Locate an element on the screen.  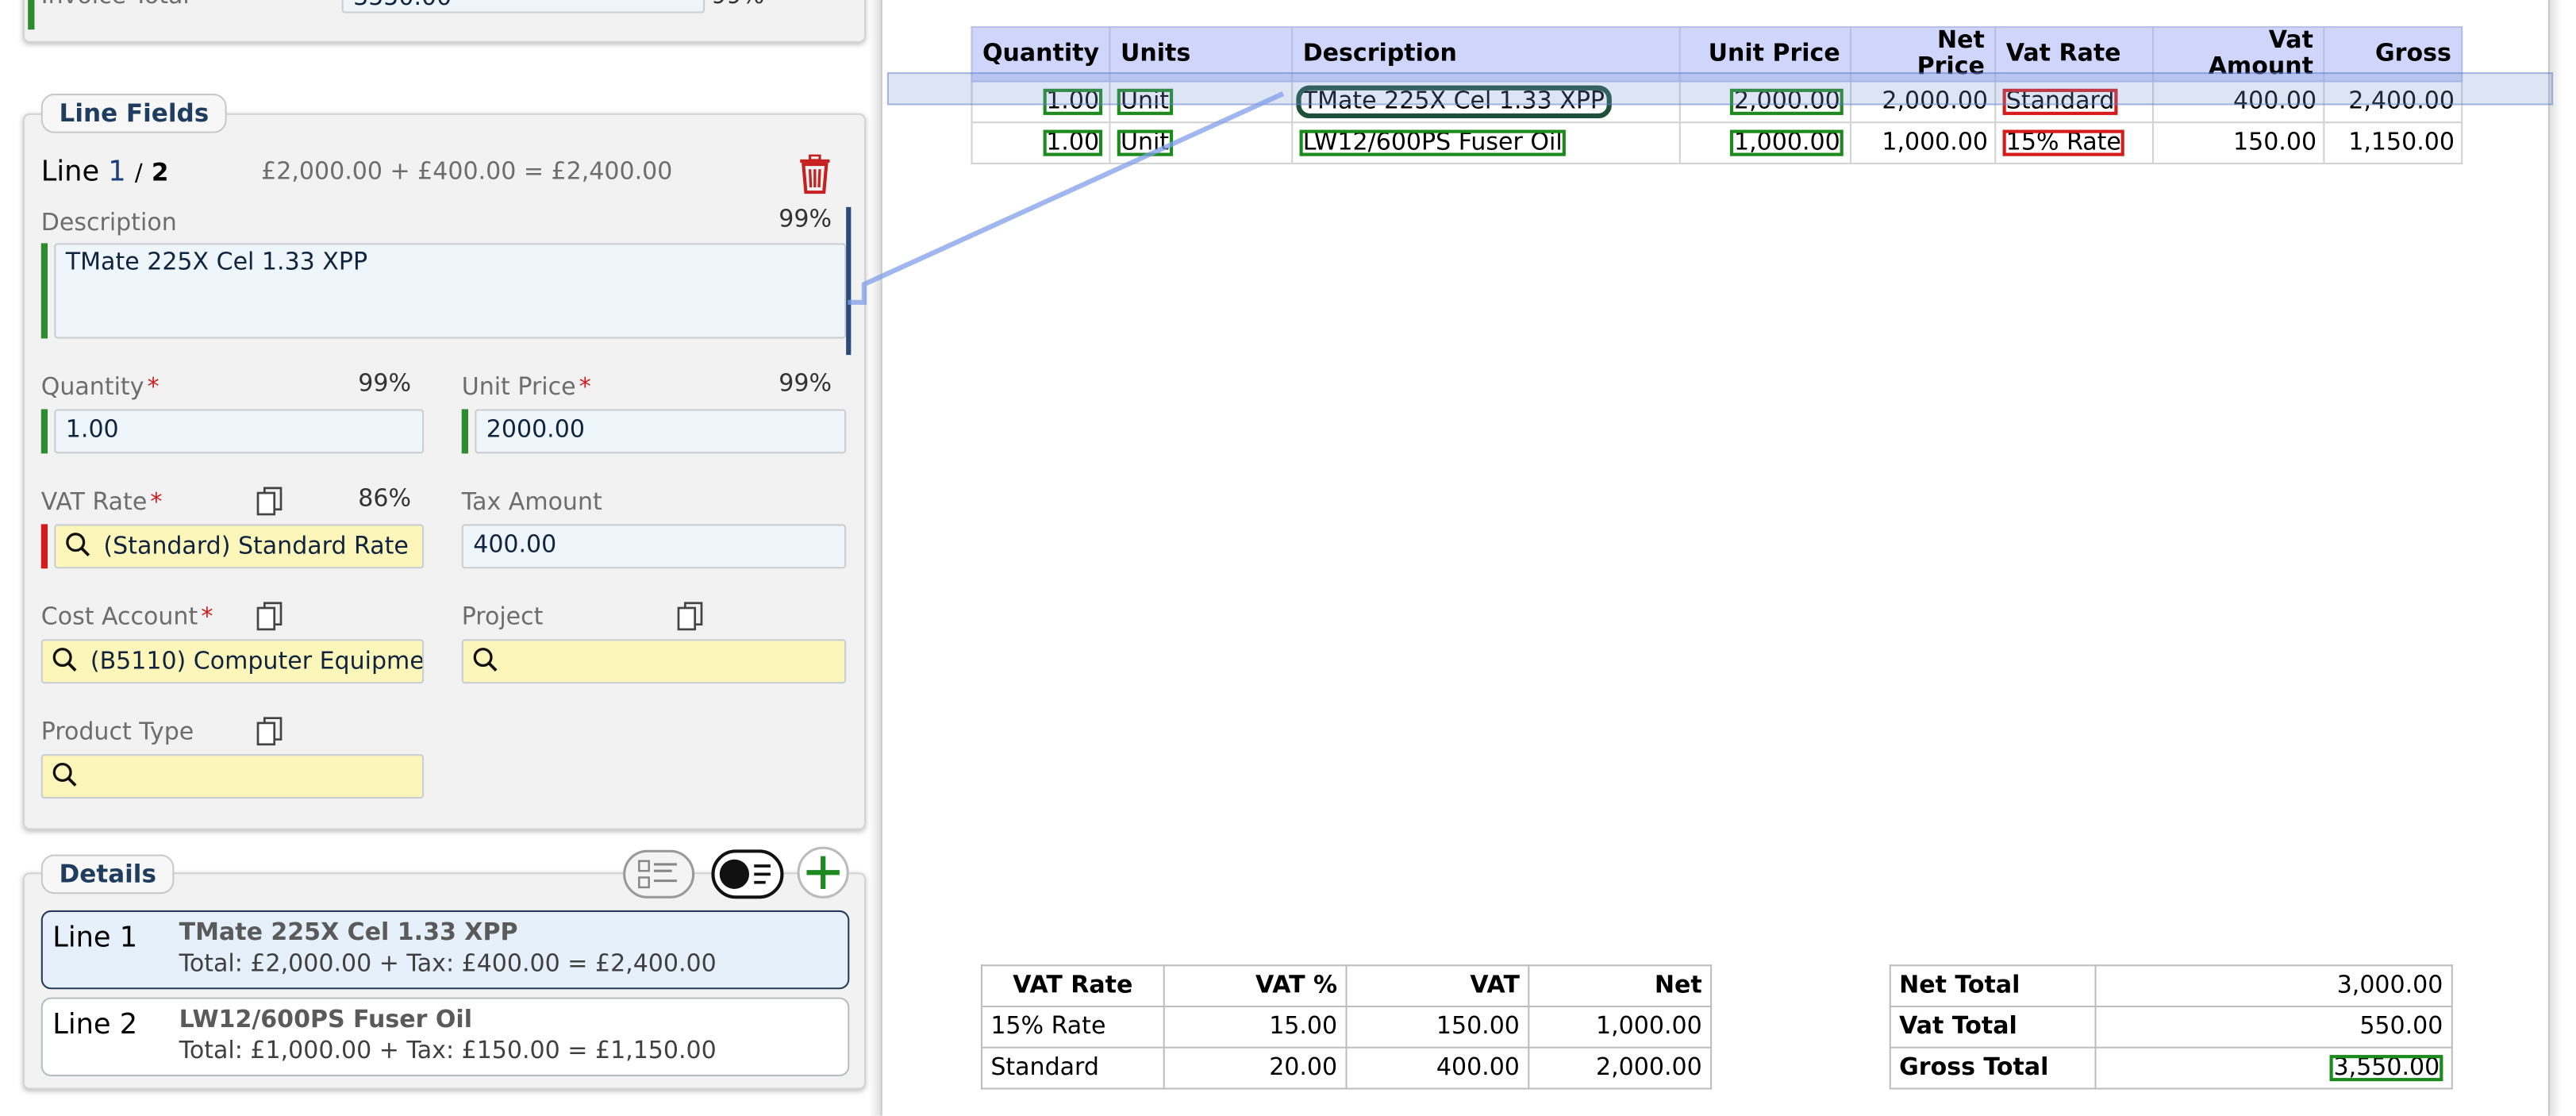
cost-account-lookup: (B5110) Computer Equipment is located at coordinates (232, 661).